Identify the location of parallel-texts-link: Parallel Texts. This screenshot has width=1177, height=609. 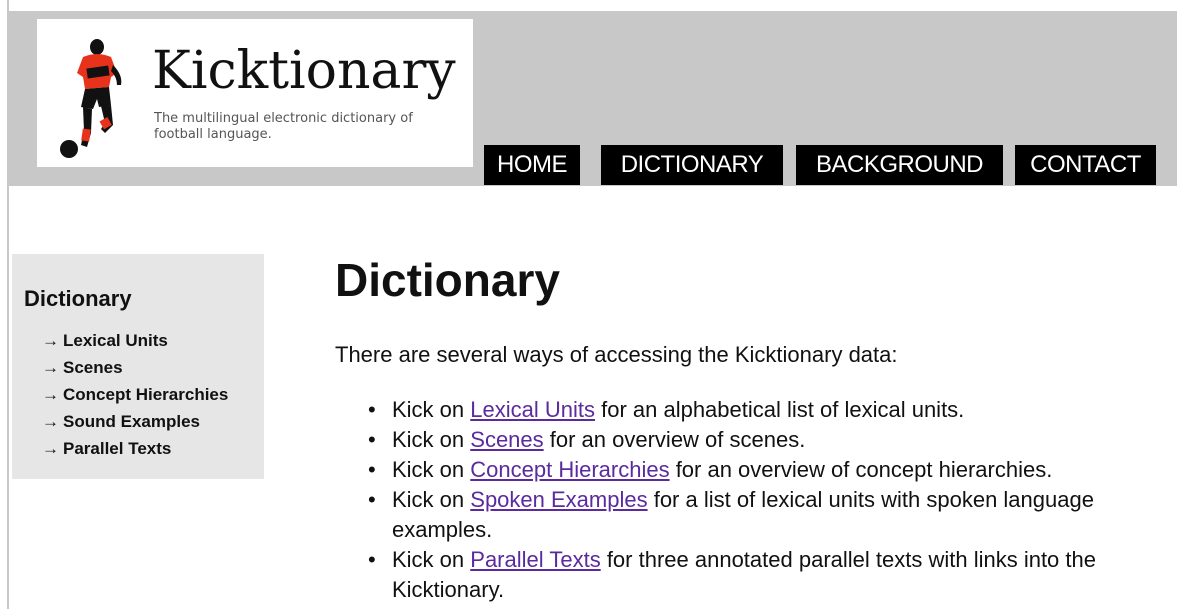
(535, 559).